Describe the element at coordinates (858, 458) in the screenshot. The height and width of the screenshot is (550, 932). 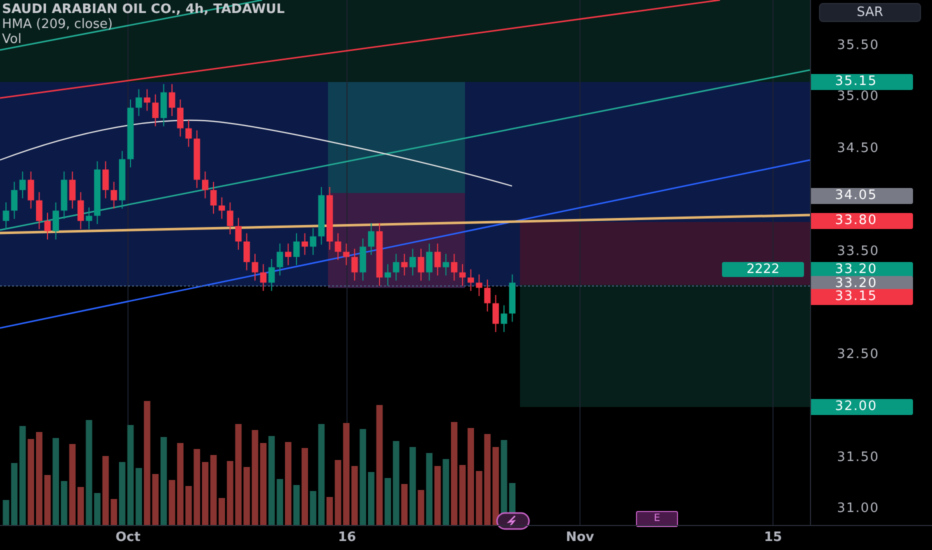
I see `price-tick: 31.50` at that location.